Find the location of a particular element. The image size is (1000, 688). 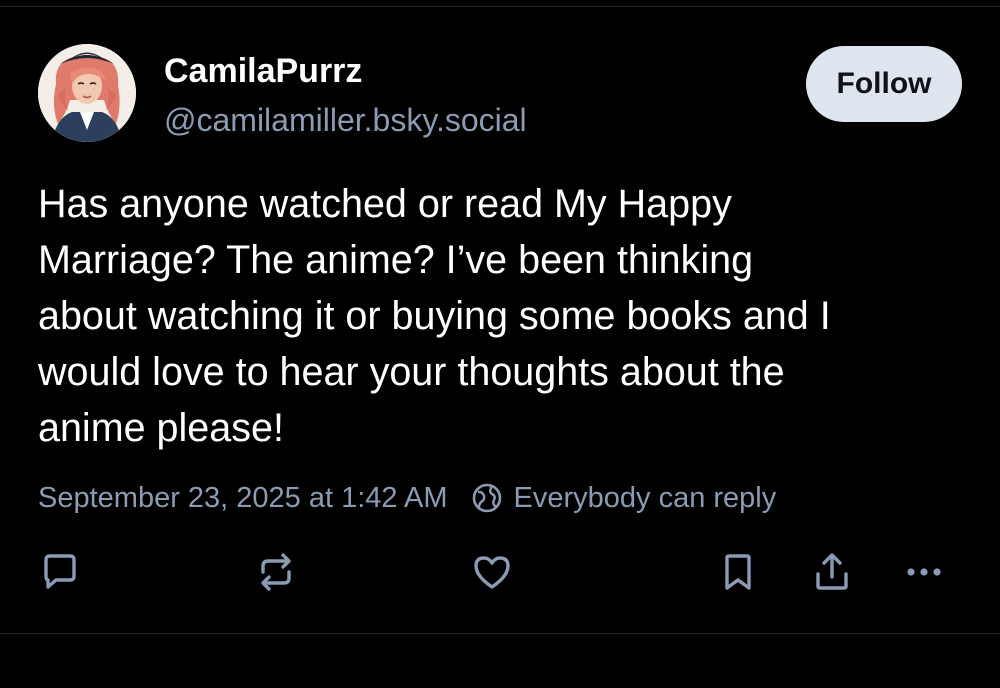

repost-button is located at coordinates (276, 572).